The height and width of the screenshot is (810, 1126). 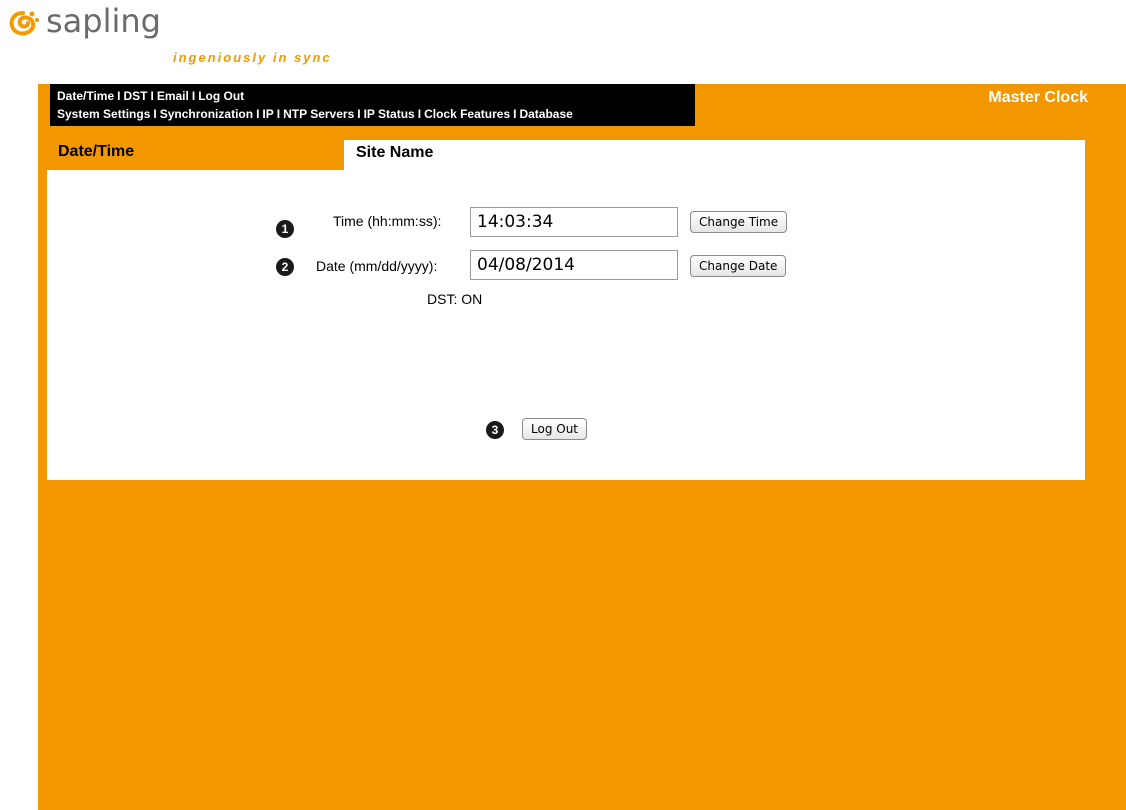 I want to click on nav-link-synchronization: Synchronization, so click(x=206, y=114).